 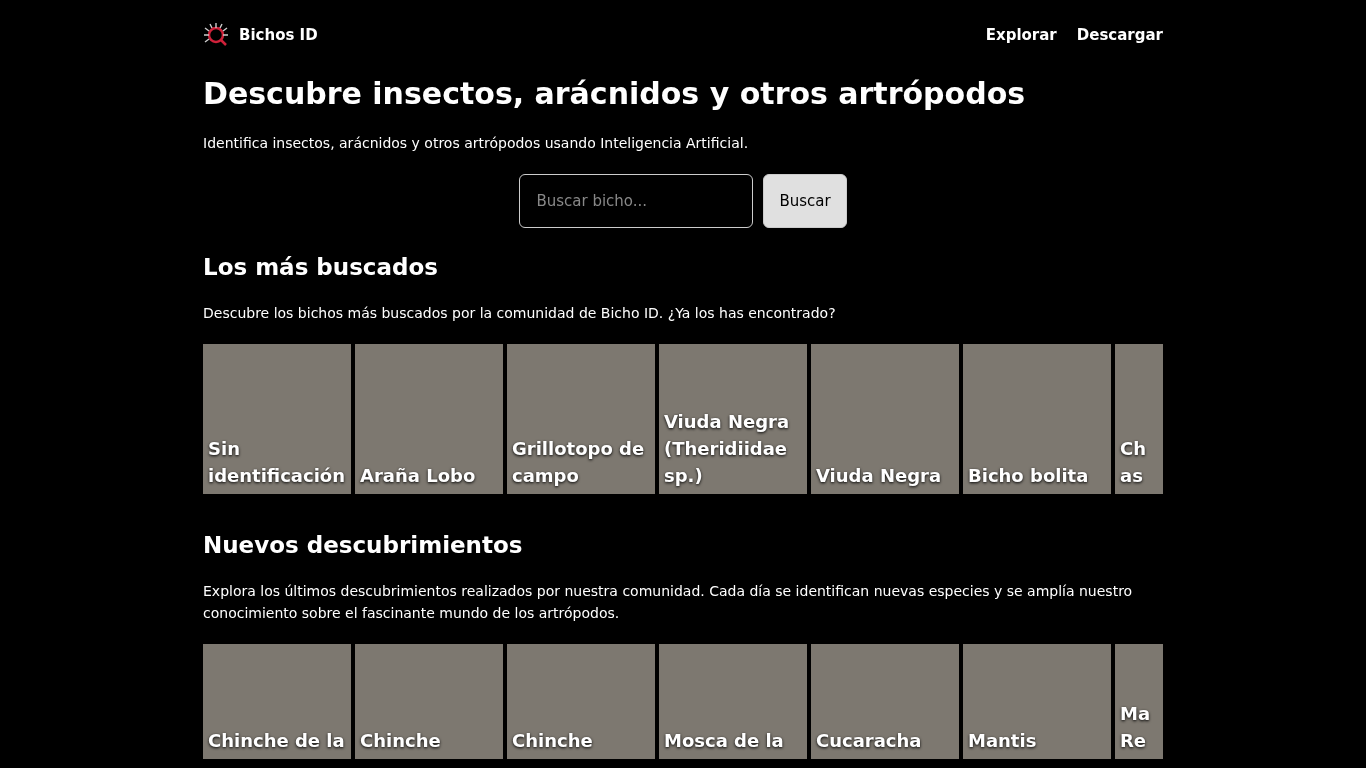 What do you see at coordinates (805, 201) in the screenshot?
I see `search-button: Buscar` at bounding box center [805, 201].